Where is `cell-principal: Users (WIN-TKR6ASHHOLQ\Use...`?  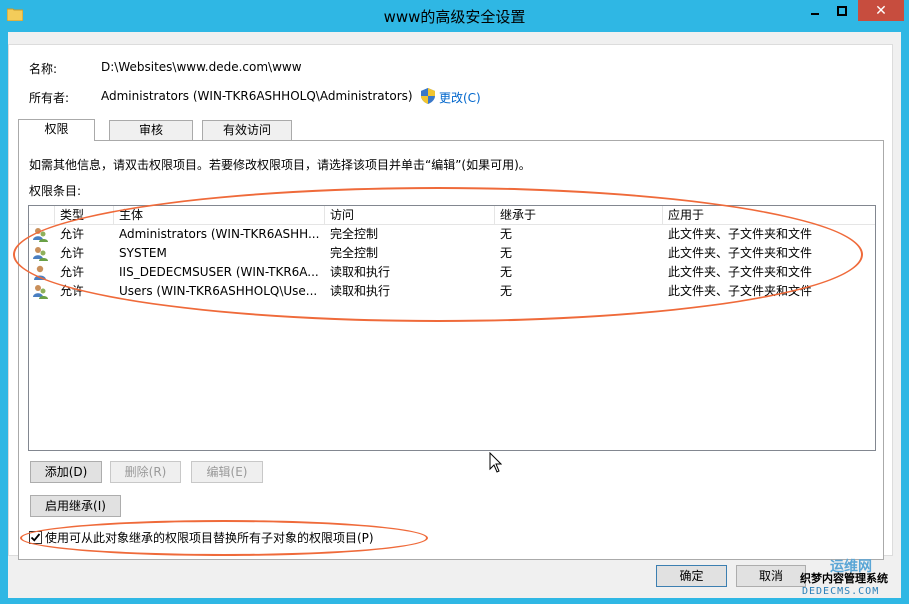 cell-principal: Users (WIN-TKR6ASHHOLQ\Use... is located at coordinates (218, 291).